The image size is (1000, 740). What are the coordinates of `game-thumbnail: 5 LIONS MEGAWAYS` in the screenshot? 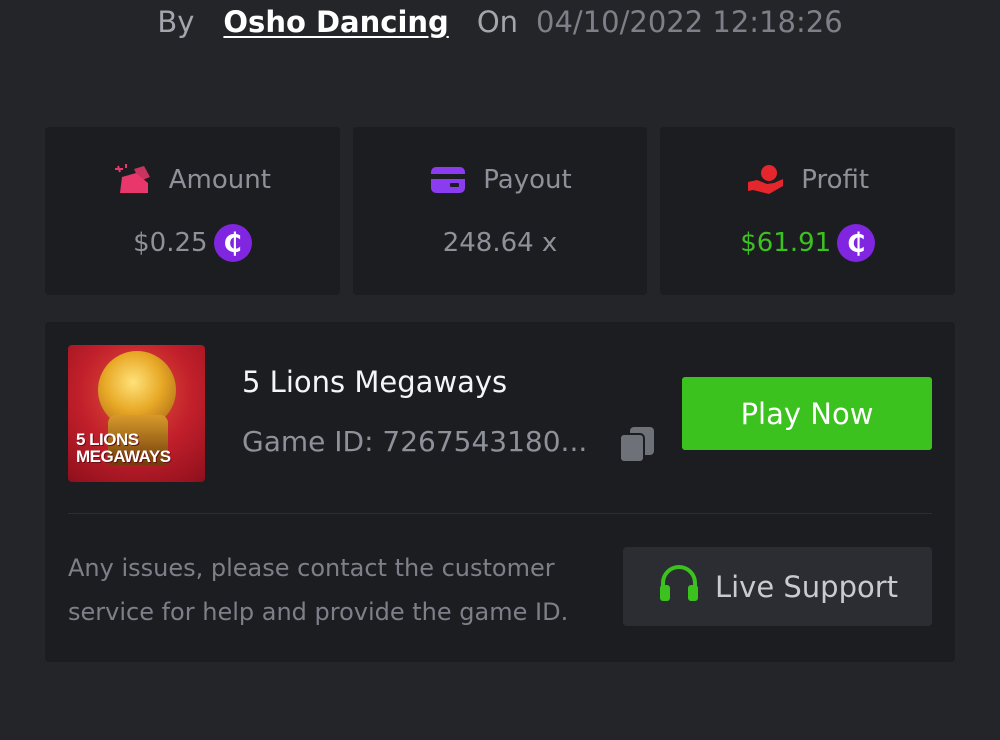 It's located at (136, 413).